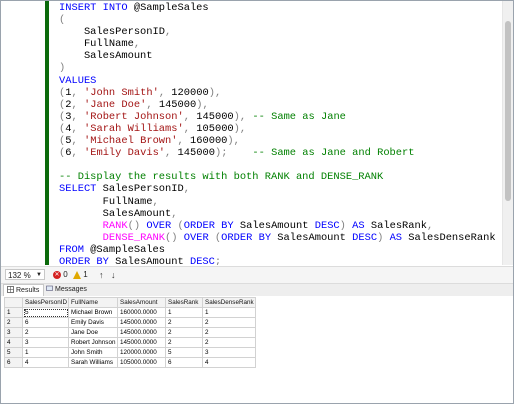 This screenshot has height=404, width=514. I want to click on code-token: @SampleSales, so click(171, 8).